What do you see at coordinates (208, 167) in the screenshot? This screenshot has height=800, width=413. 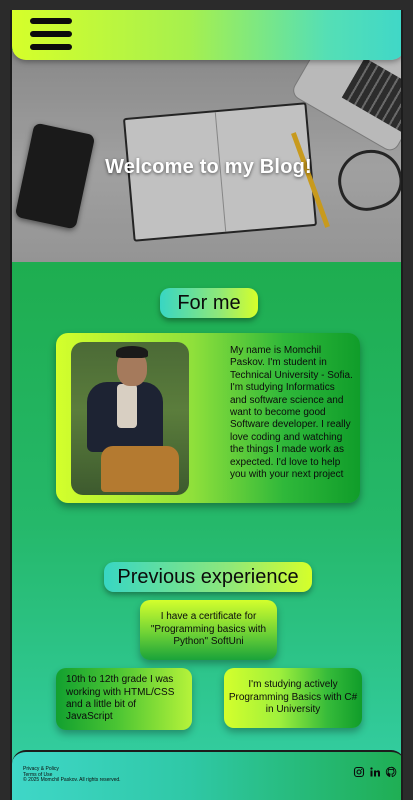 I see `hero-title: Welcome to my Blog!` at bounding box center [208, 167].